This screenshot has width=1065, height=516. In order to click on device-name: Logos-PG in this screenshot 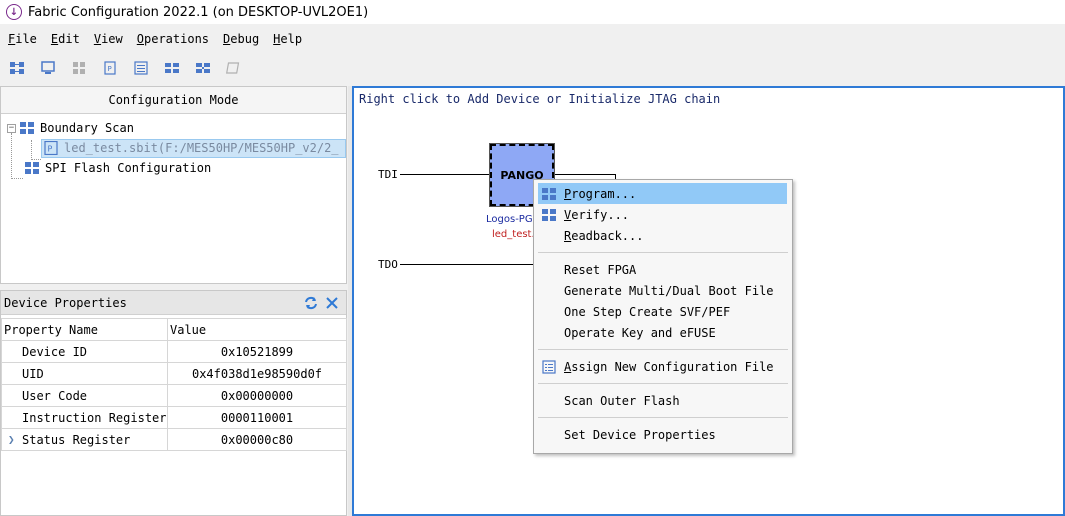, I will do `click(509, 219)`.